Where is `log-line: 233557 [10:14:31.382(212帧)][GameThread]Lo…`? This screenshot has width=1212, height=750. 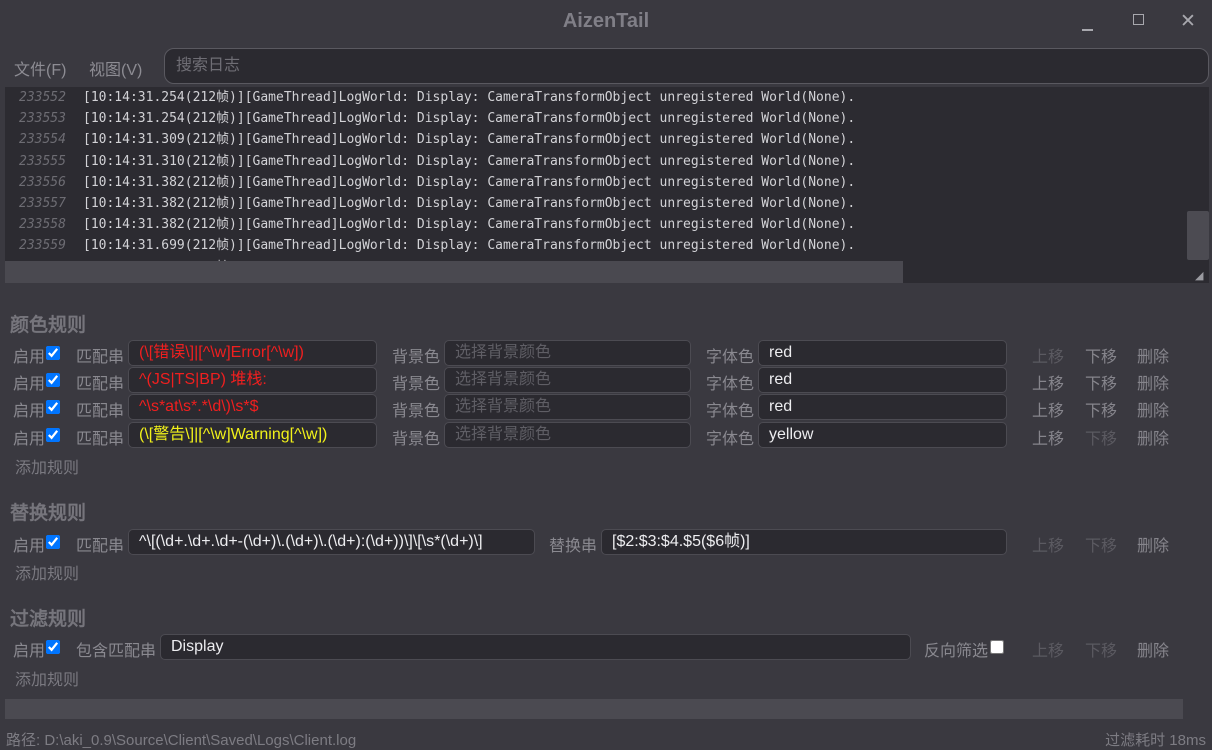
log-line: 233557 [10:14:31.382(212帧)][GameThread]Lo… is located at coordinates (597, 203).